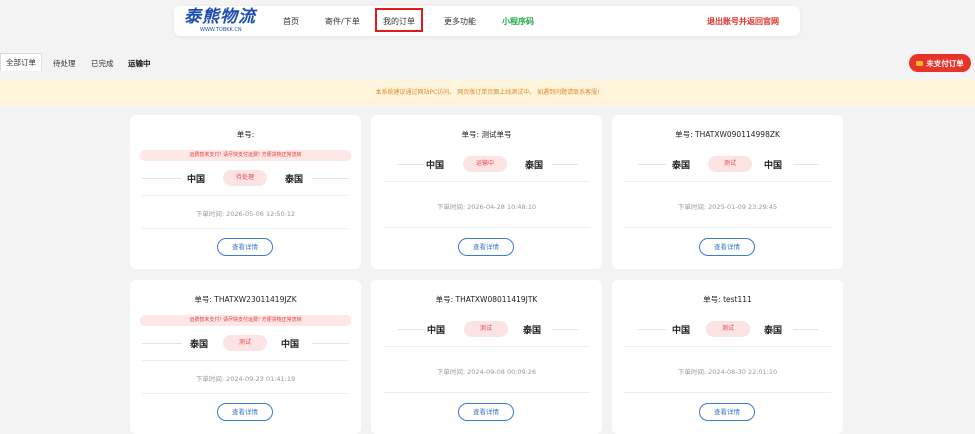 The height and width of the screenshot is (434, 975). Describe the element at coordinates (21, 62) in the screenshot. I see `tab-all-orders: 全部订单` at that location.